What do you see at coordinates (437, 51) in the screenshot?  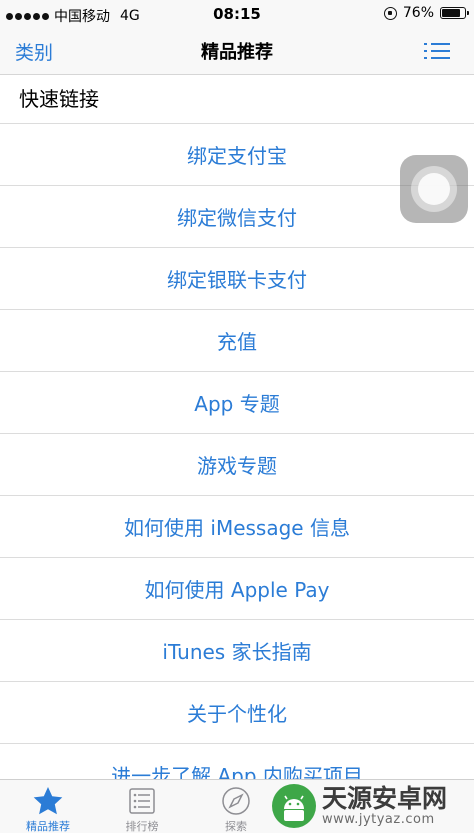 I see `list-icon` at bounding box center [437, 51].